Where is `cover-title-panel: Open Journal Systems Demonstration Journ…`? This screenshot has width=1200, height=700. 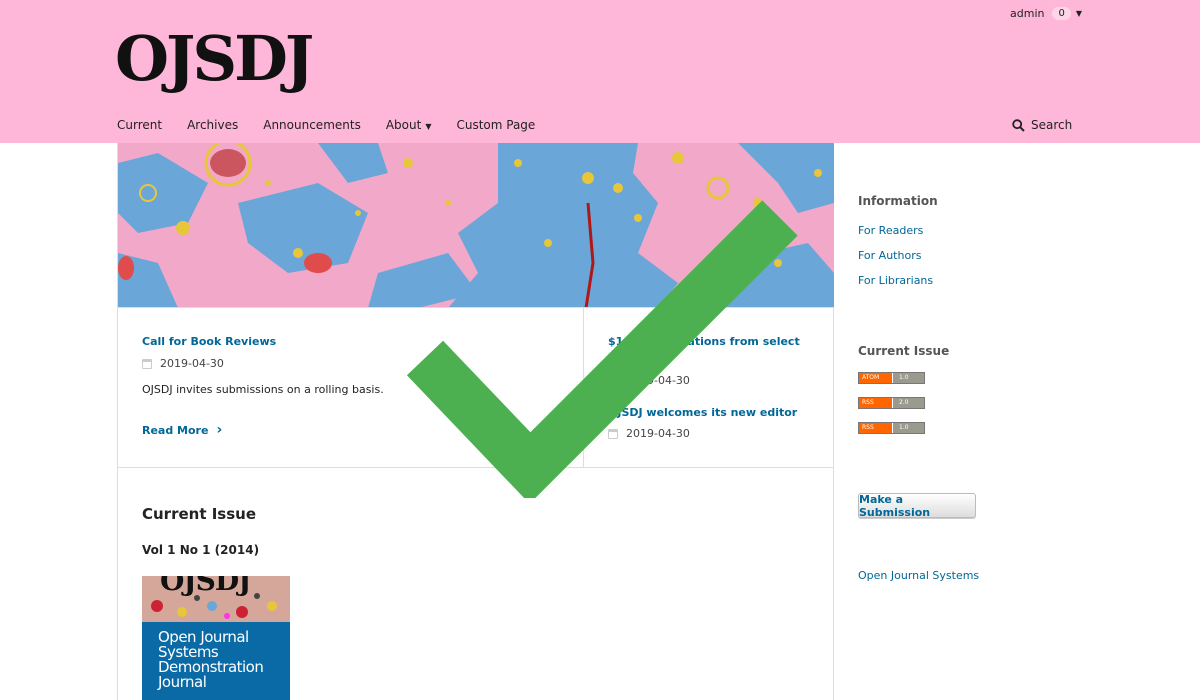 cover-title-panel: Open Journal Systems Demonstration Journ… is located at coordinates (216, 661).